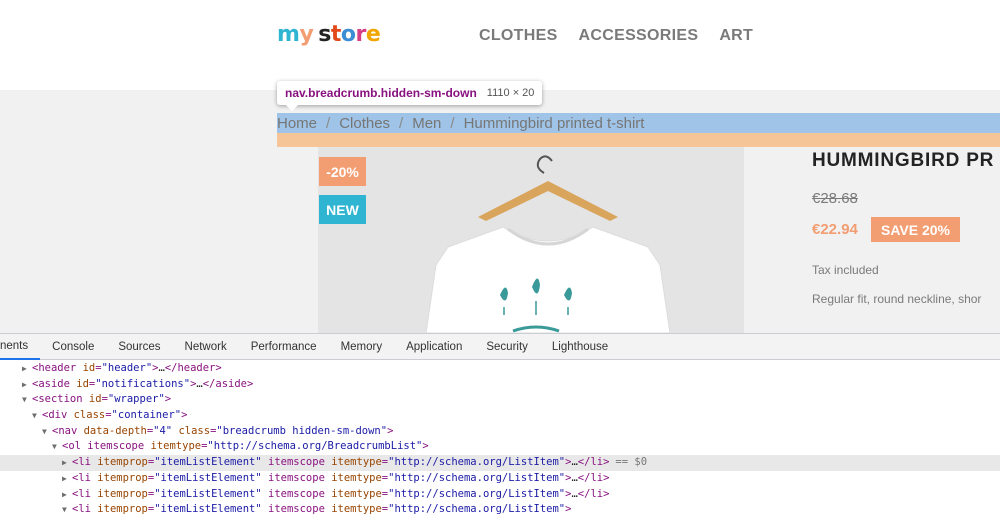 The width and height of the screenshot is (1000, 516). Describe the element at coordinates (500, 385) in the screenshot. I see `dom-node-row: ▶ <aside id="notifications">…</aside>` at that location.